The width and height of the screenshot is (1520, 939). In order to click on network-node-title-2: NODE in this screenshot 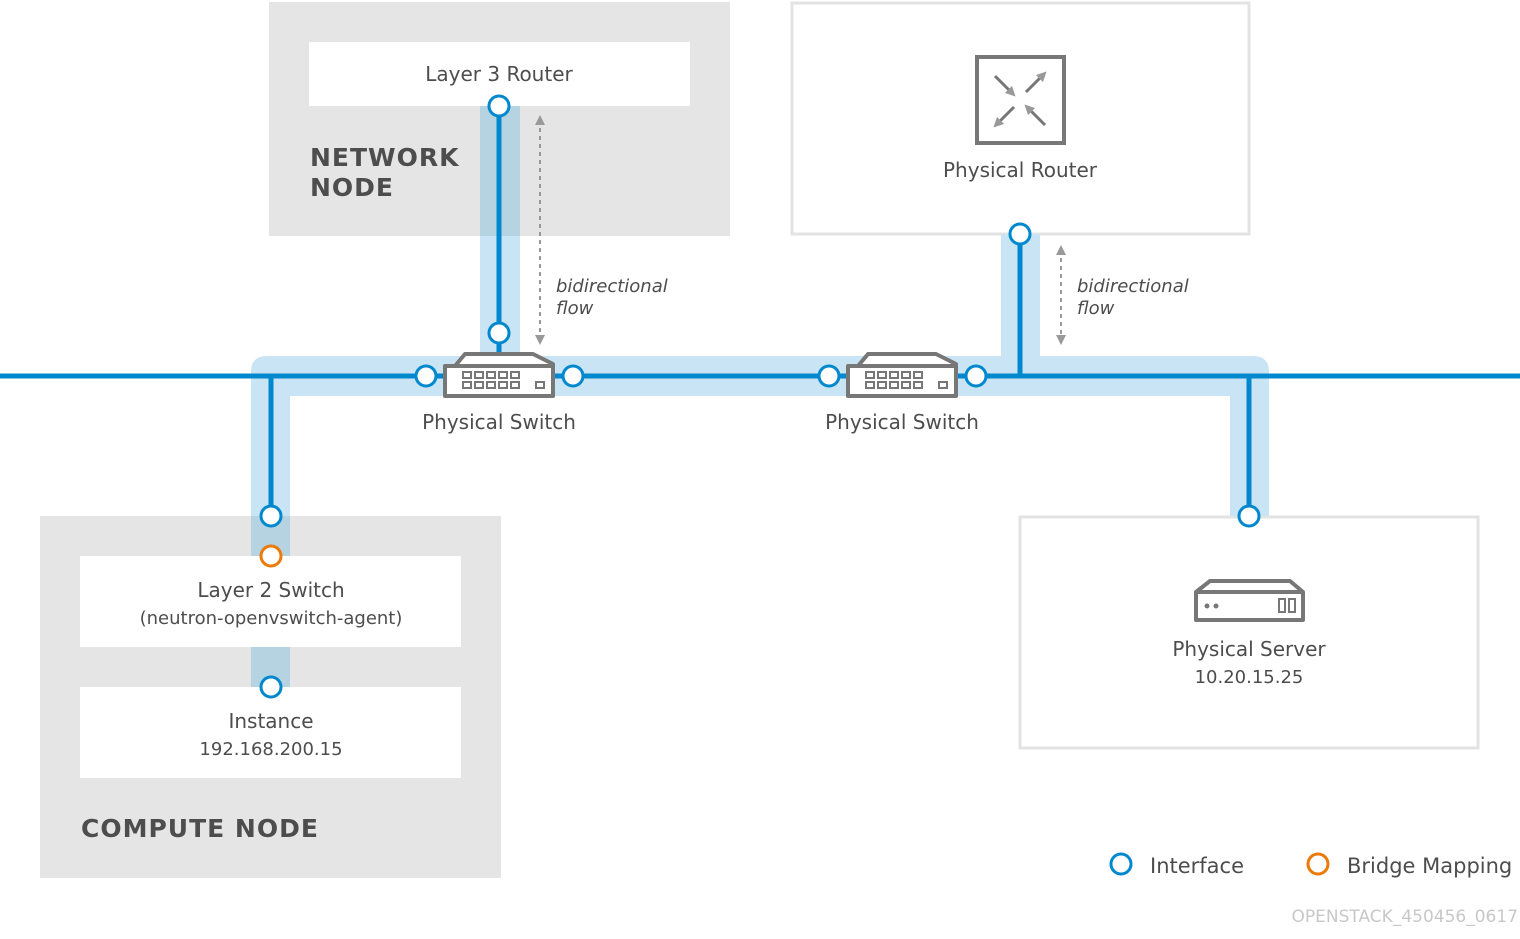, I will do `click(352, 187)`.